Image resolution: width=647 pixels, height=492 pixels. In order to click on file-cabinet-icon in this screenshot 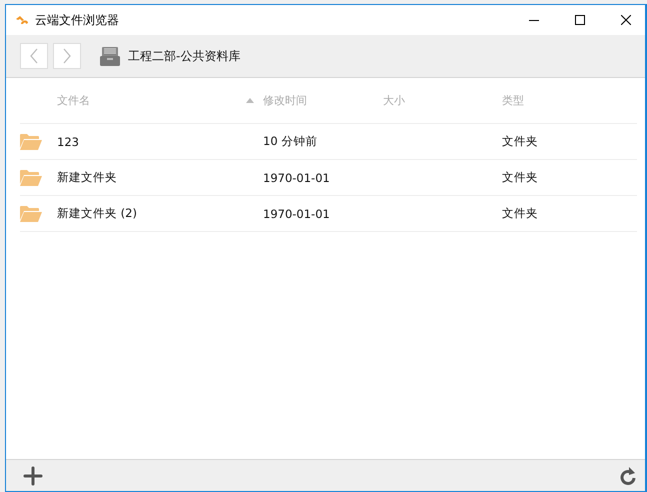, I will do `click(110, 56)`.